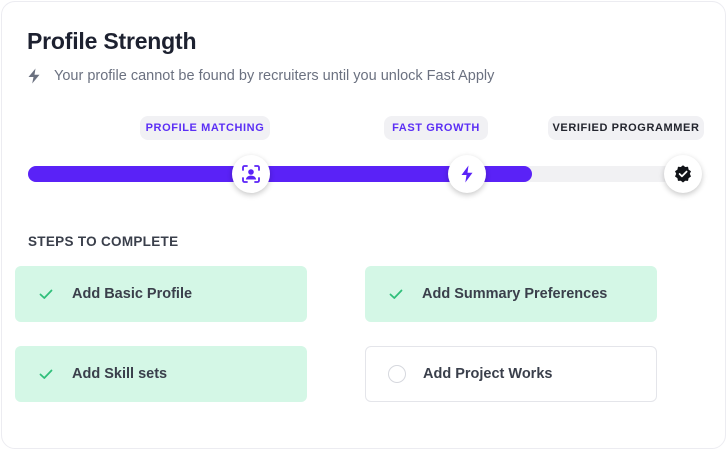 The height and width of the screenshot is (451, 728). What do you see at coordinates (132, 294) in the screenshot?
I see `step-label: Add Basic Profile` at bounding box center [132, 294].